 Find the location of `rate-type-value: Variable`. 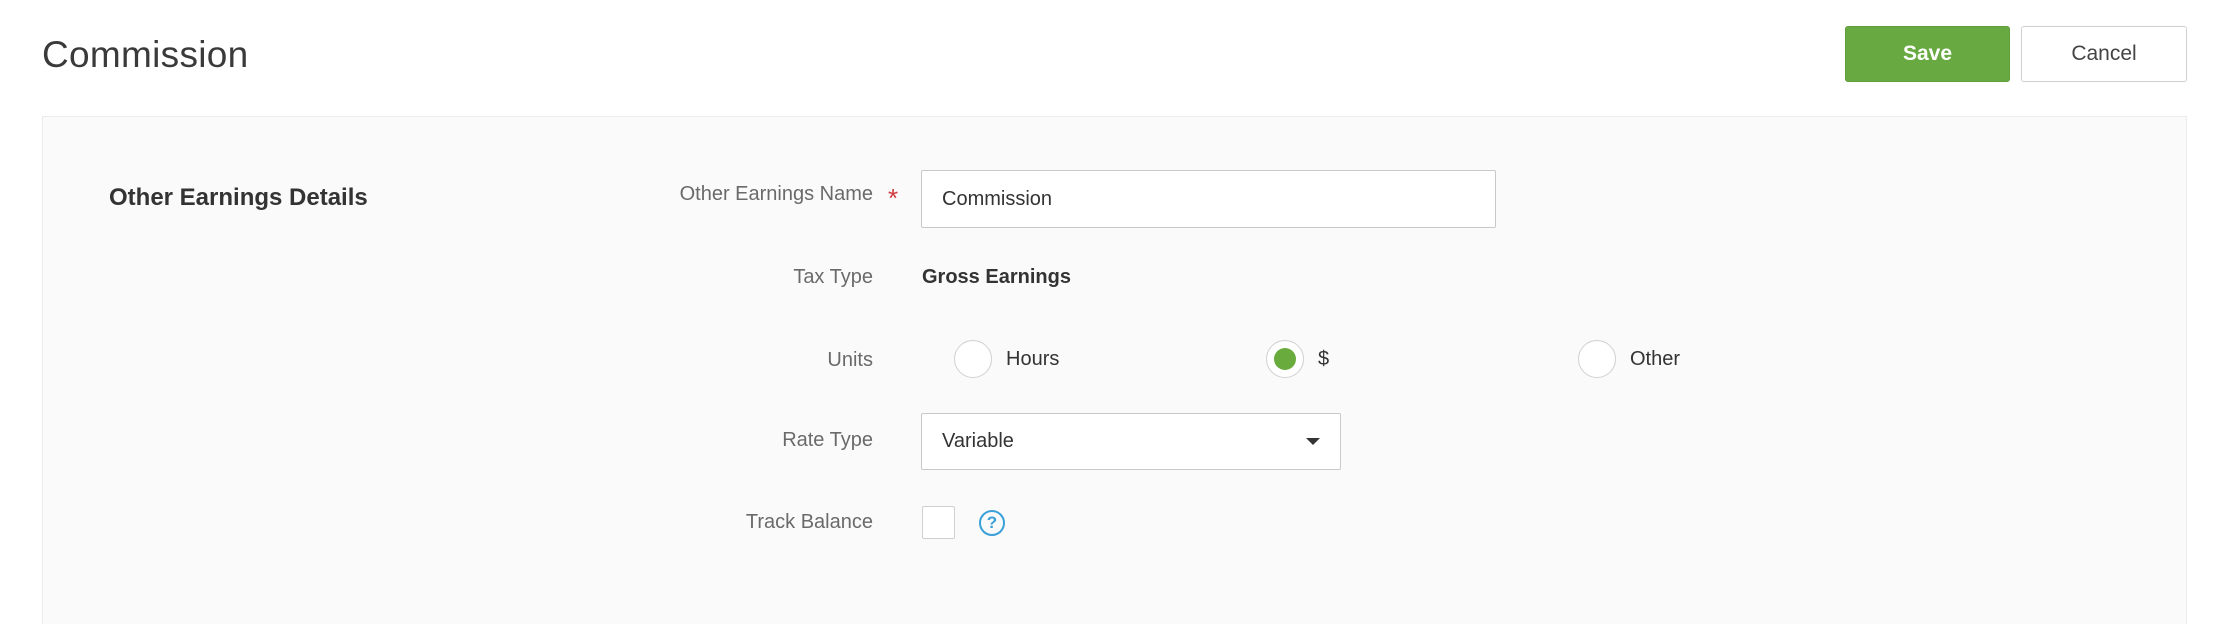

rate-type-value: Variable is located at coordinates (978, 441).